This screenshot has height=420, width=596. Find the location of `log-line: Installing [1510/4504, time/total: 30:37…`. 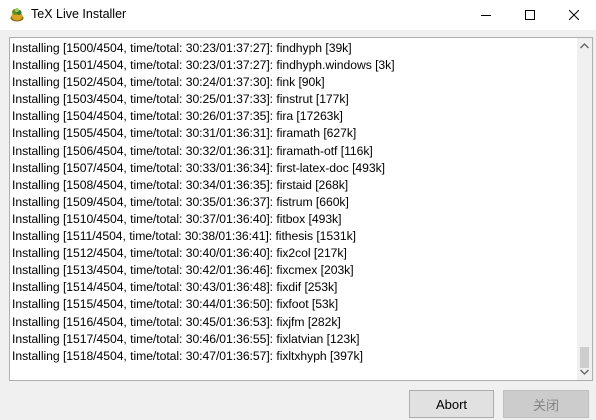

log-line: Installing [1510/4504, time/total: 30:37… is located at coordinates (177, 218).